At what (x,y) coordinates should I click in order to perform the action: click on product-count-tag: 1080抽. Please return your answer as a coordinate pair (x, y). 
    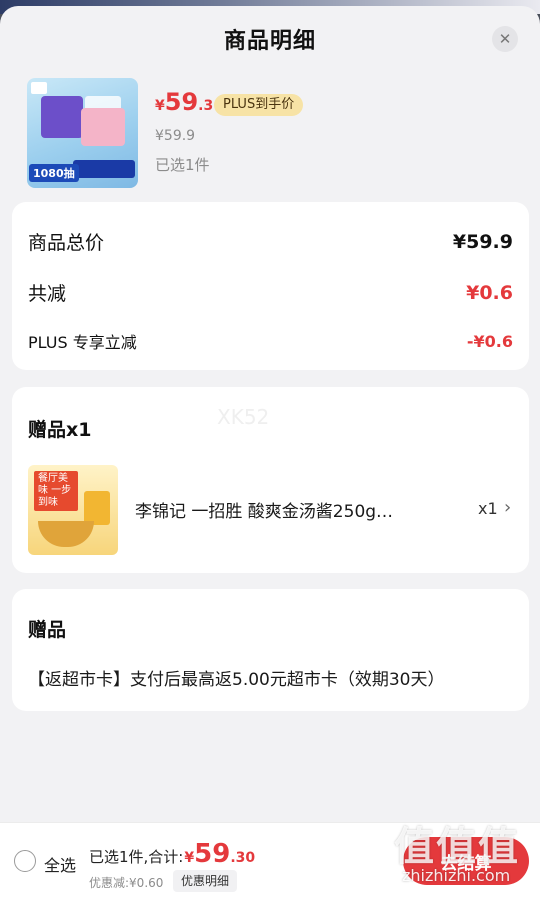
    Looking at the image, I should click on (54, 173).